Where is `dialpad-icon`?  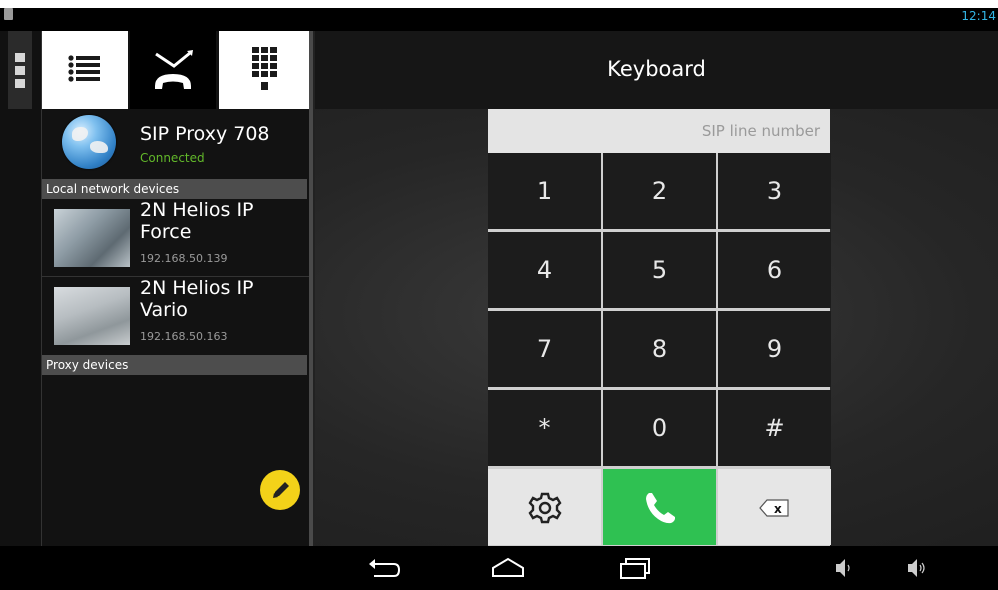 dialpad-icon is located at coordinates (264, 68).